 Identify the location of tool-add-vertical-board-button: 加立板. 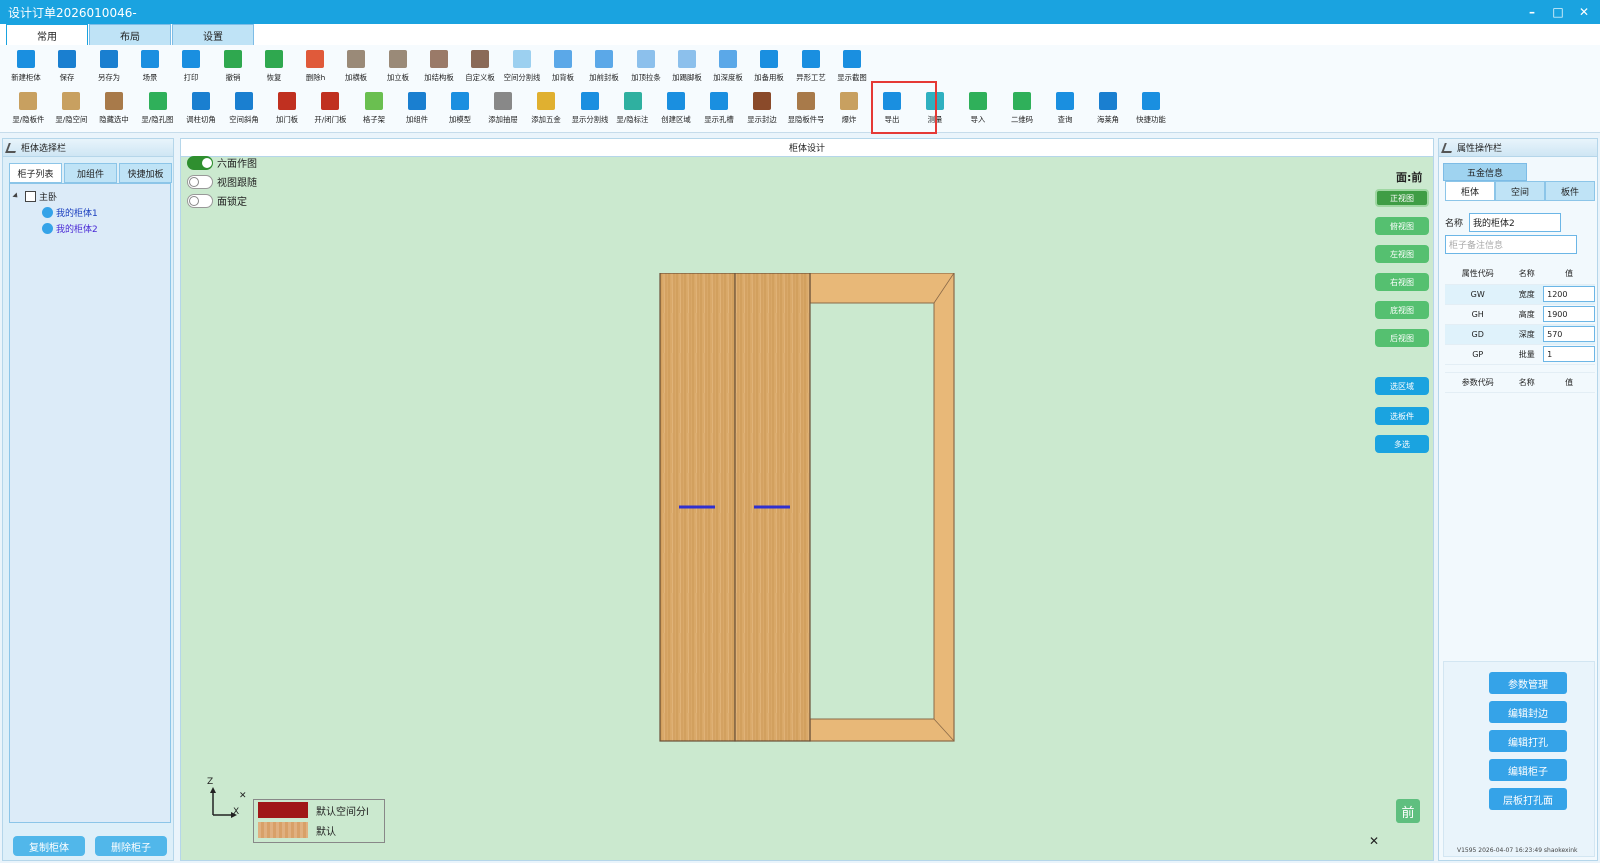
(398, 68).